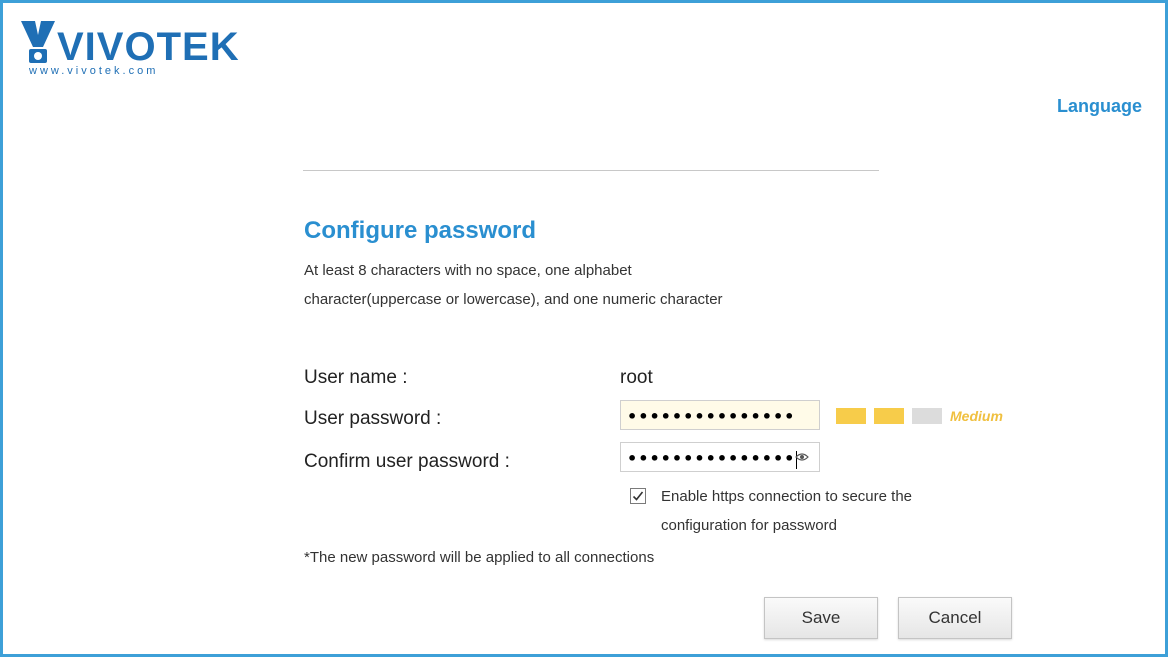 The width and height of the screenshot is (1168, 657). I want to click on password-label: User password :, so click(373, 418).